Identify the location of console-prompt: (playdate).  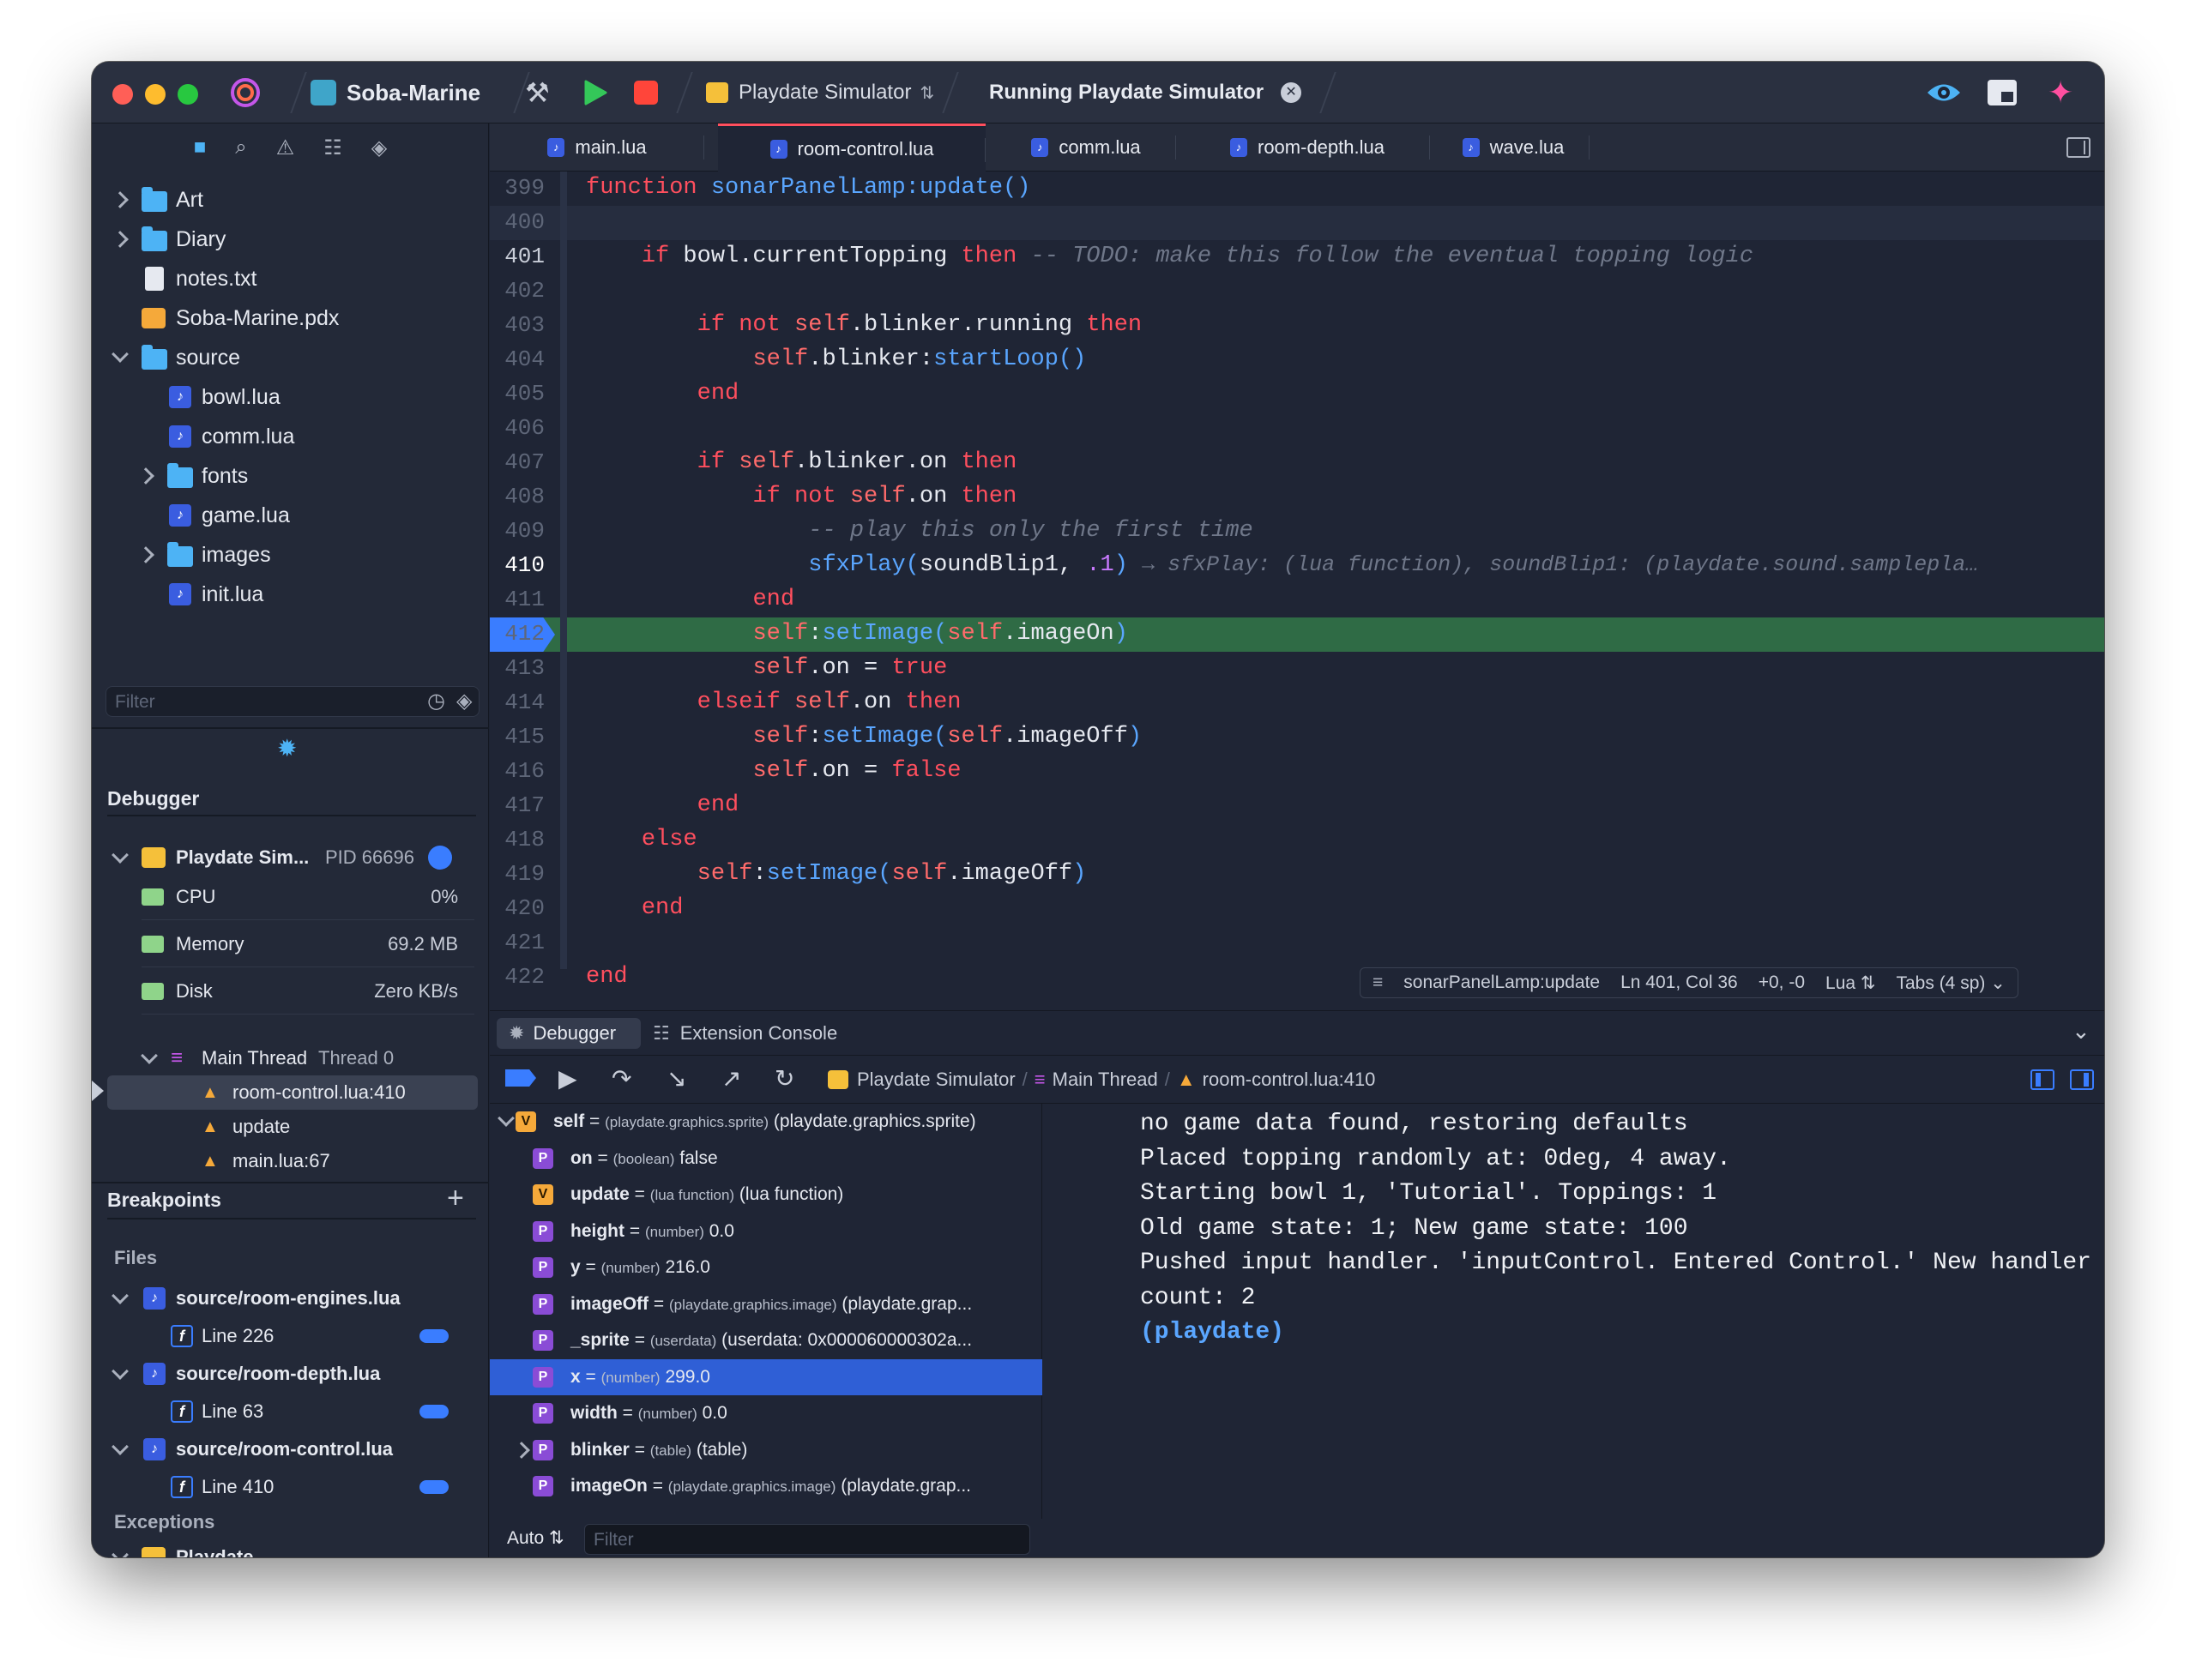
(1212, 1332).